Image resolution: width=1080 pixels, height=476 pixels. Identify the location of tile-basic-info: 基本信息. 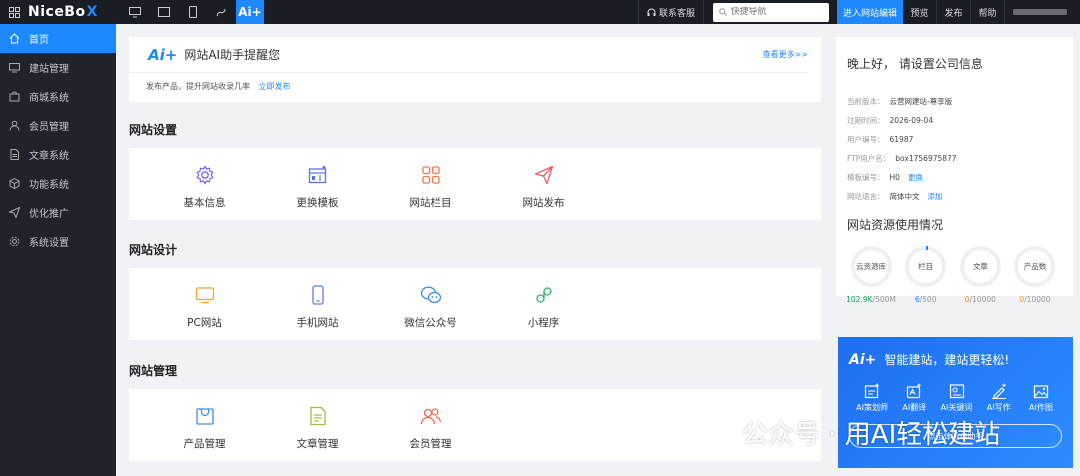
(204, 184).